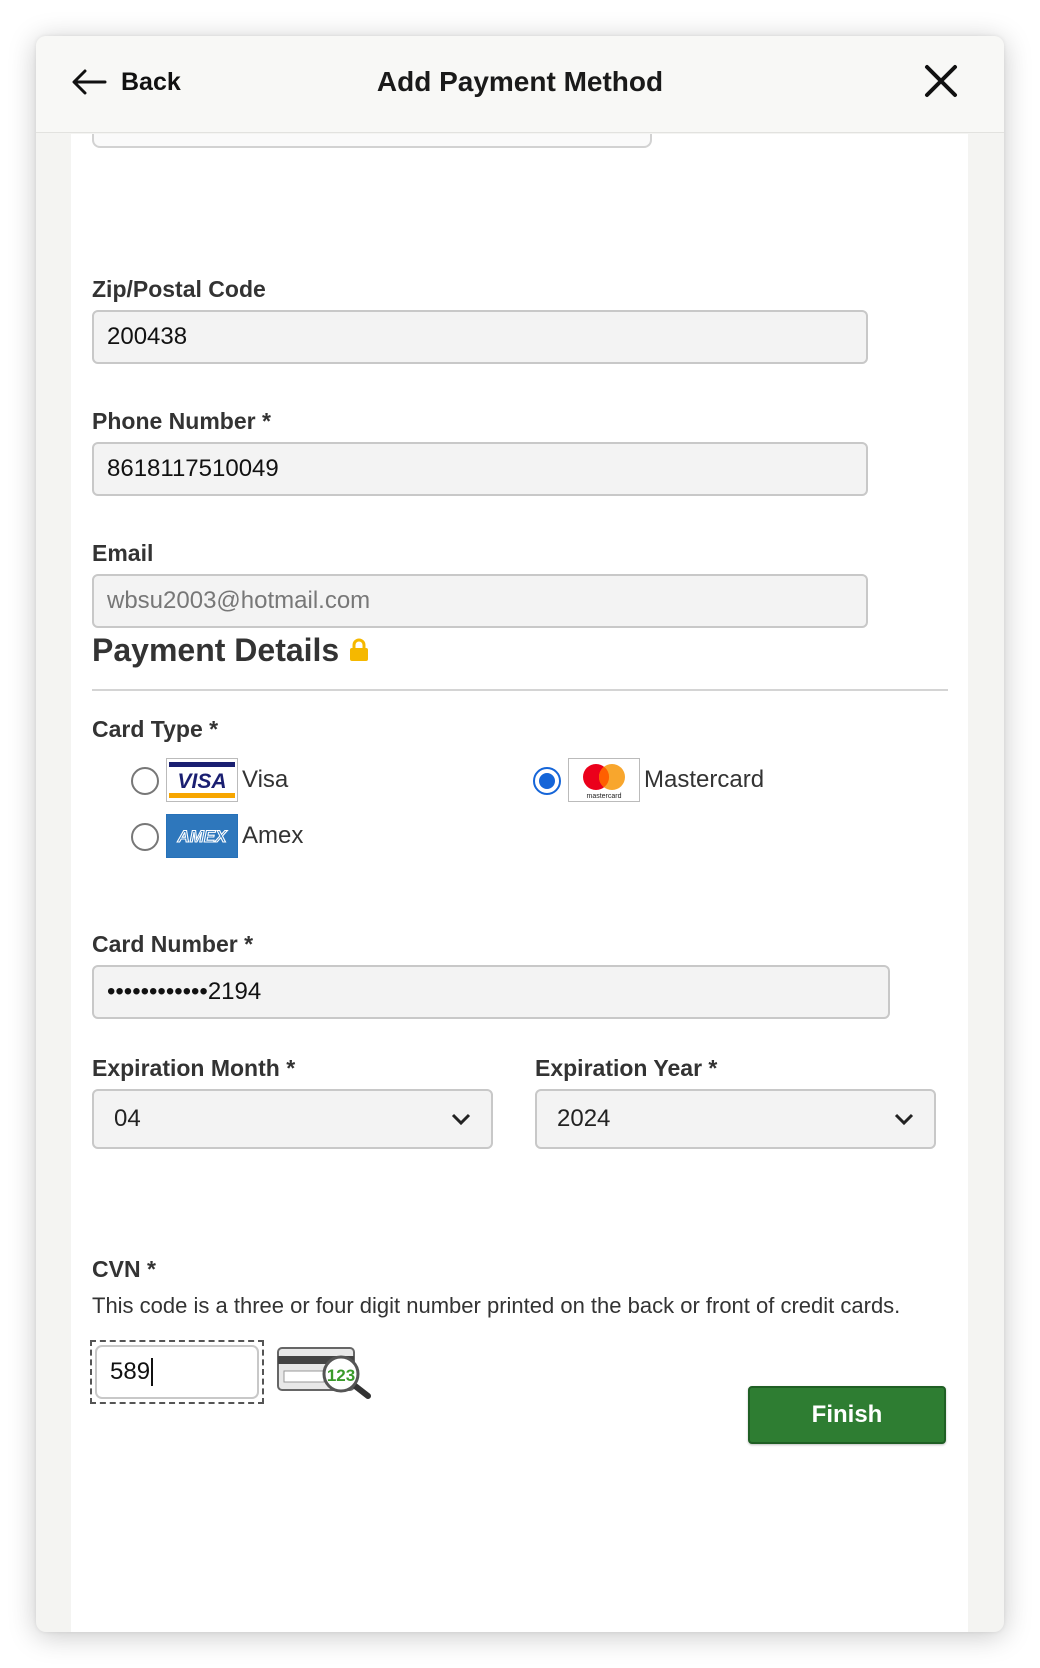 Image resolution: width=1040 pixels, height=1668 pixels. What do you see at coordinates (359, 649) in the screenshot?
I see `lock-icon` at bounding box center [359, 649].